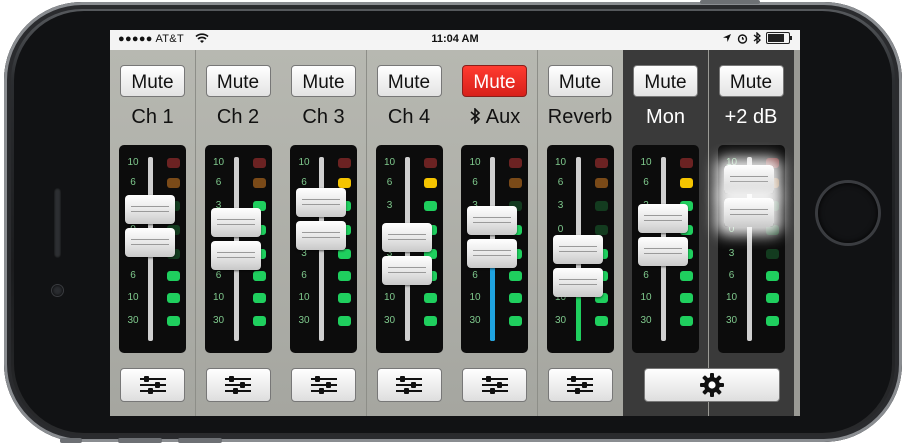 This screenshot has width=907, height=446. I want to click on channel-name: Ch 4, so click(409, 117).